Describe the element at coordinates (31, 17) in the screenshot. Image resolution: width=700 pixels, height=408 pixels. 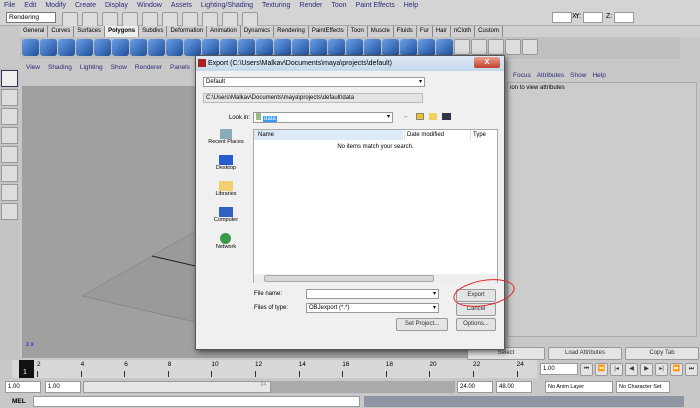
I see `menu-set-select: Rendering` at that location.